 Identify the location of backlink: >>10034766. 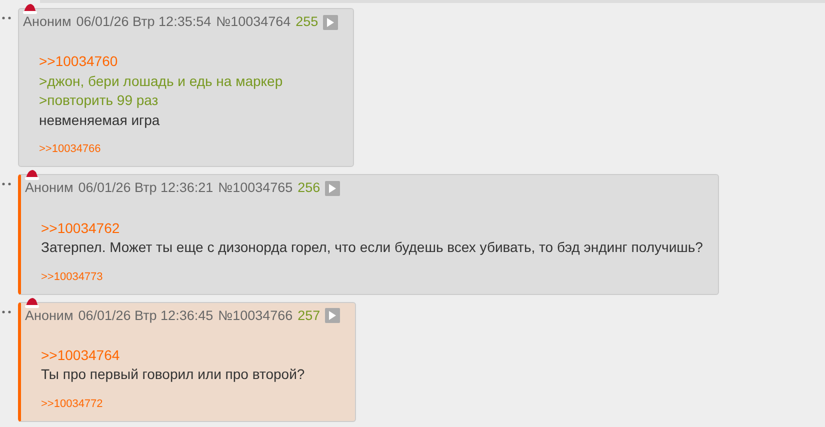
(70, 149).